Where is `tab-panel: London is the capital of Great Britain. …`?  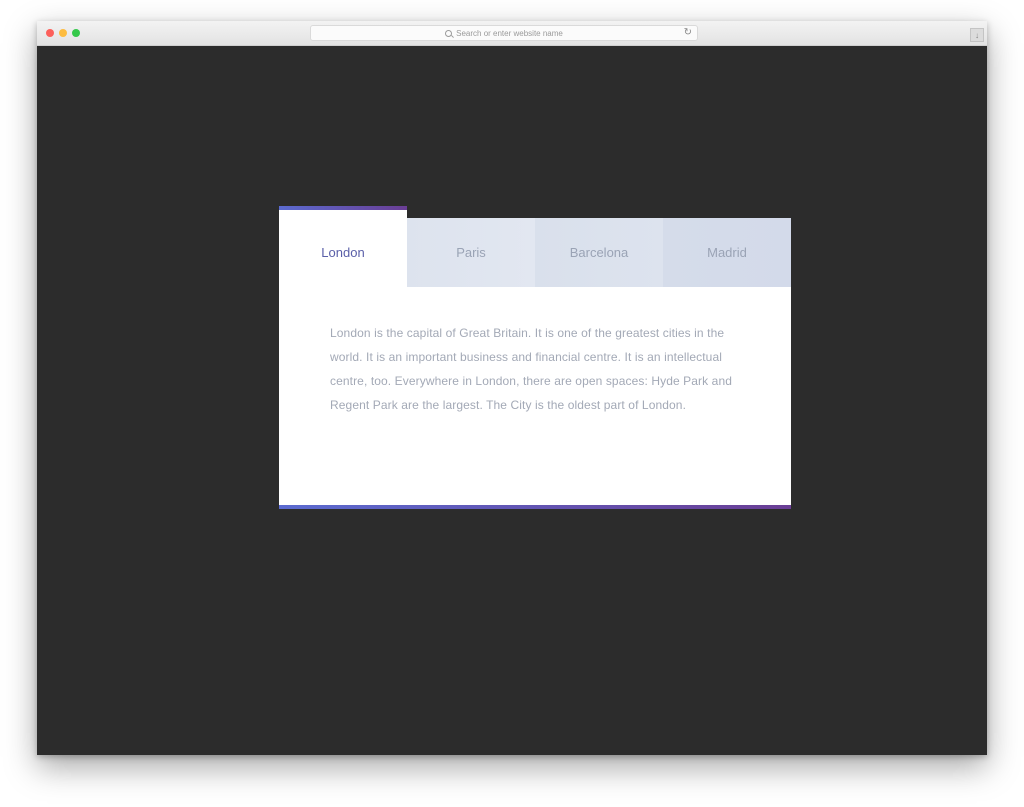 tab-panel: London is the capital of Great Britain. … is located at coordinates (535, 396).